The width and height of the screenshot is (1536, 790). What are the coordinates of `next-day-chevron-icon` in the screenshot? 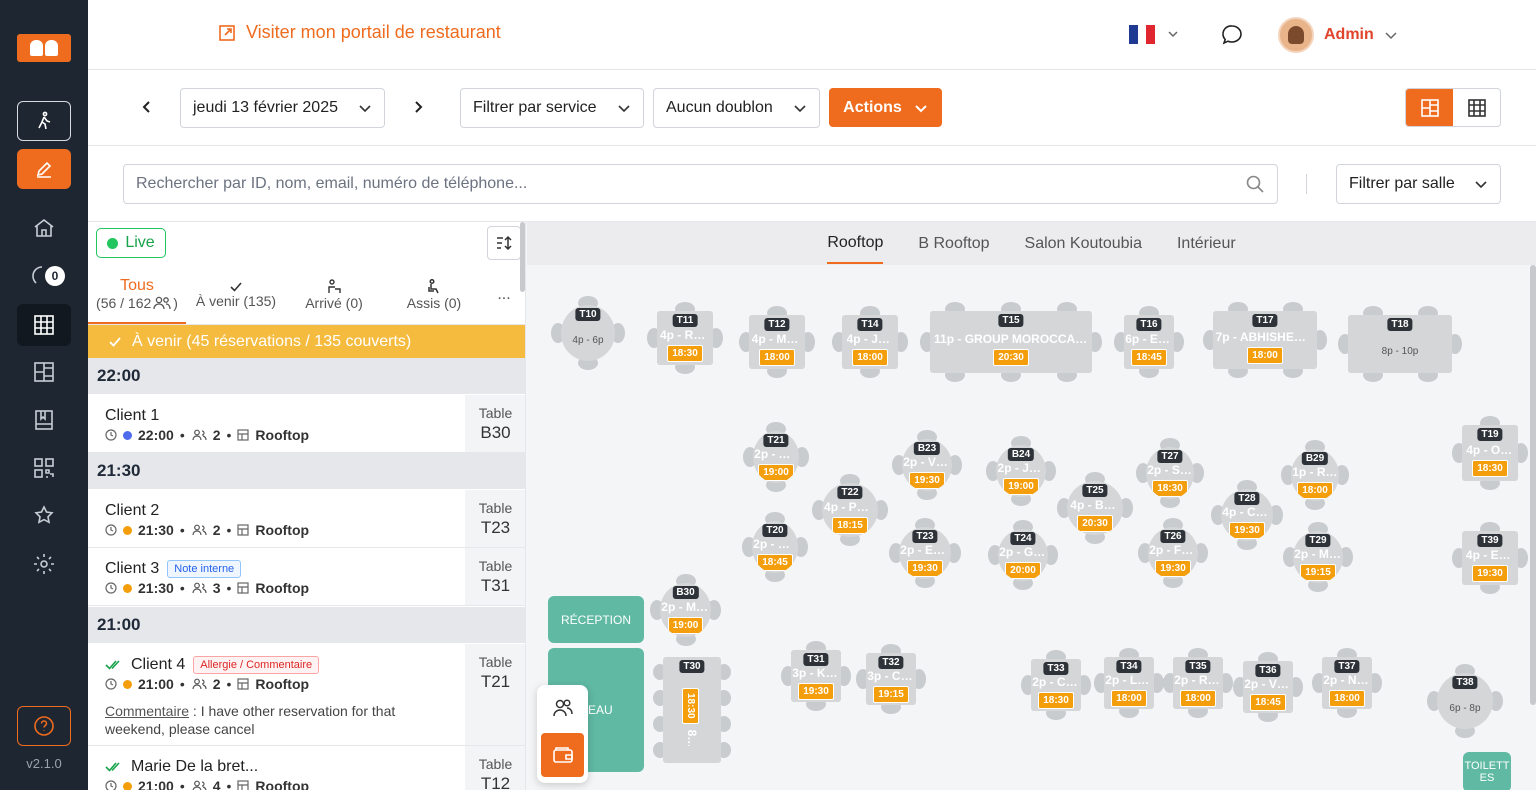 It's located at (418, 107).